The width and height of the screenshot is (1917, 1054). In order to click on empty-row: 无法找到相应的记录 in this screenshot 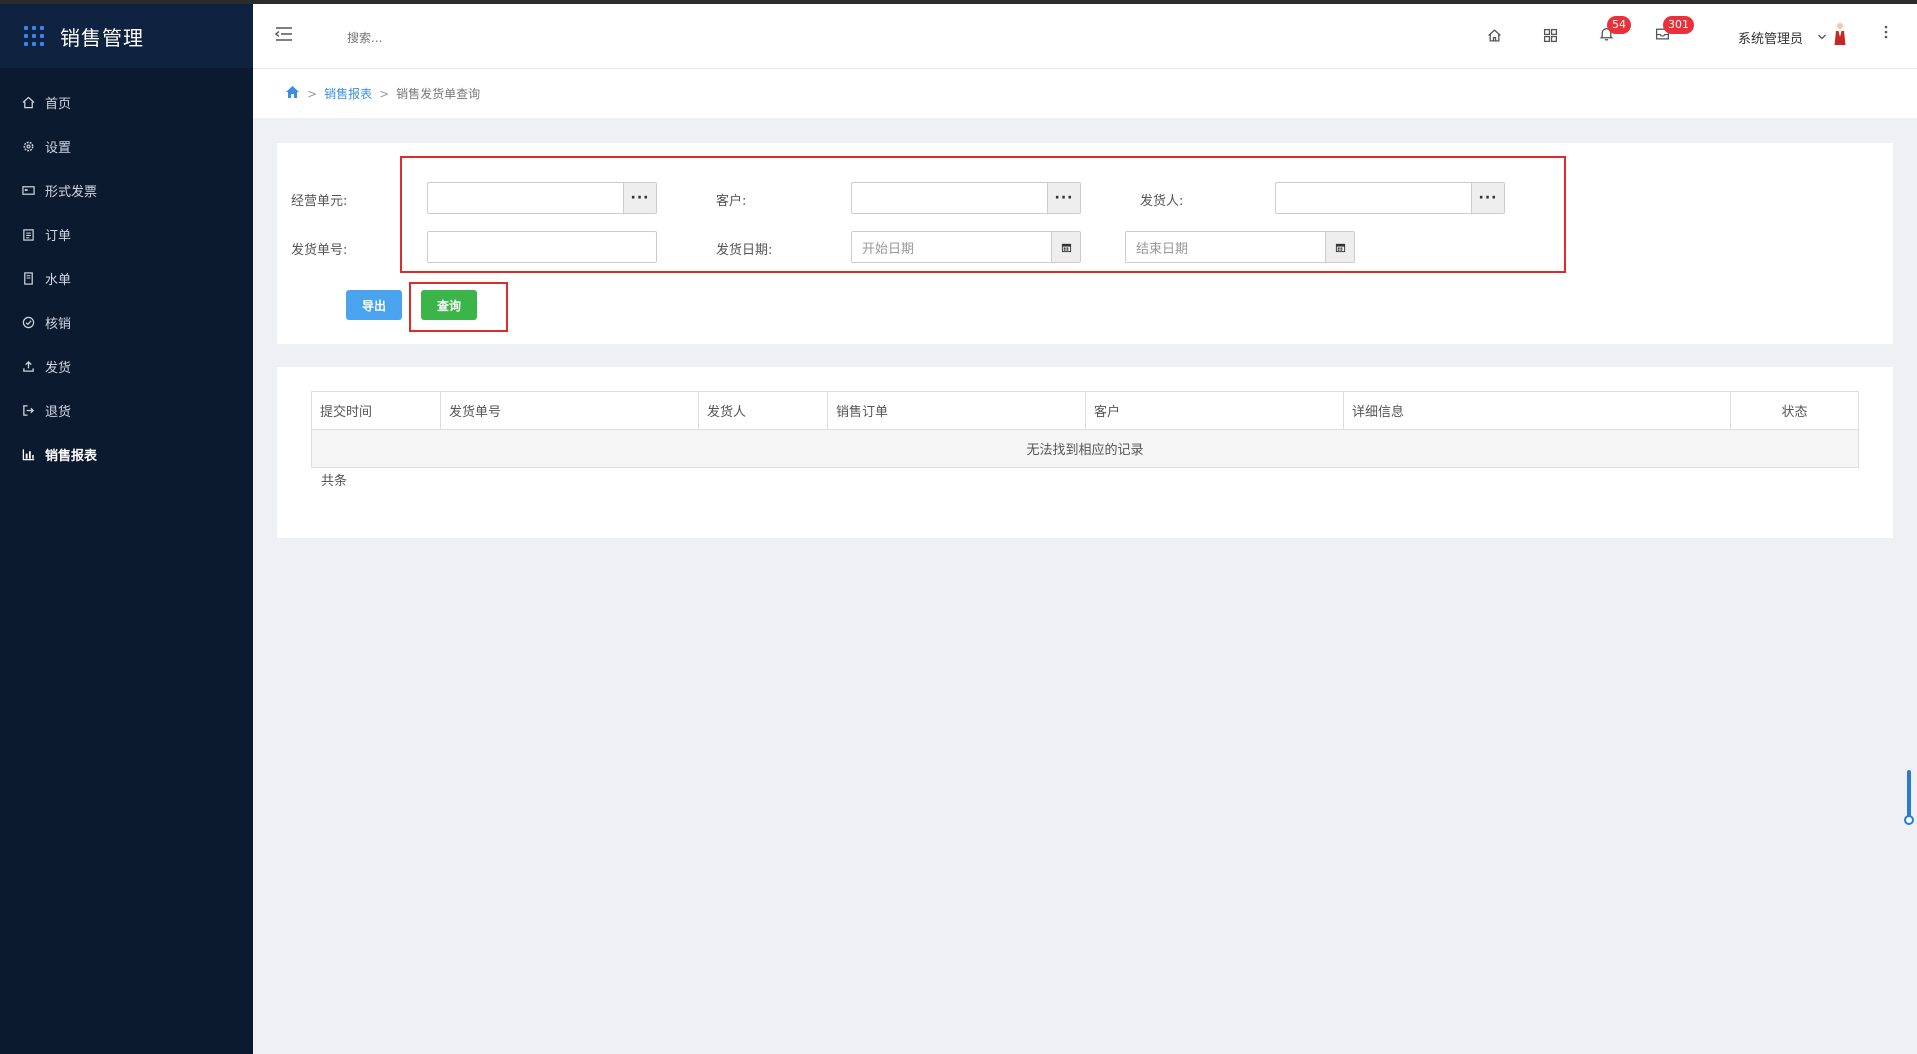, I will do `click(1085, 448)`.